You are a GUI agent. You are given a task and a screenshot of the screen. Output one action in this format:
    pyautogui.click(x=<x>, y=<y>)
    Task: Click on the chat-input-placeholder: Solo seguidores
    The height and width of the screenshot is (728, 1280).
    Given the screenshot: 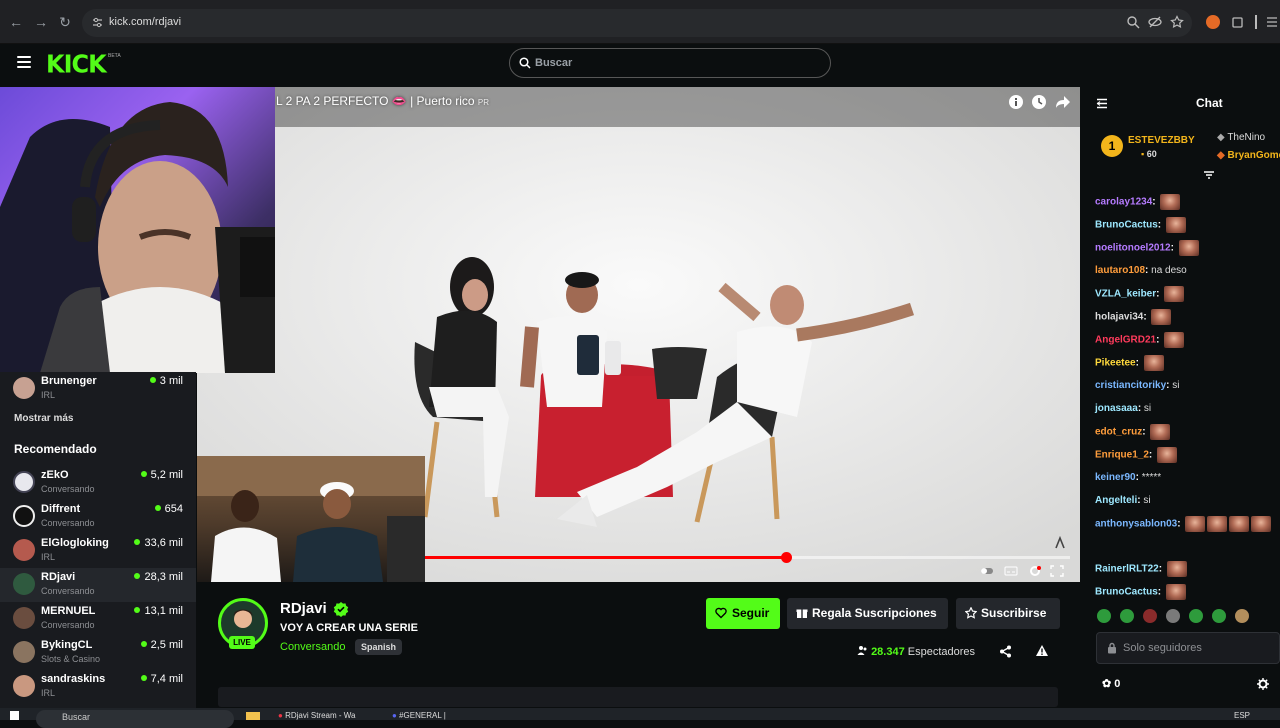 What is the action you would take?
    pyautogui.click(x=1162, y=648)
    